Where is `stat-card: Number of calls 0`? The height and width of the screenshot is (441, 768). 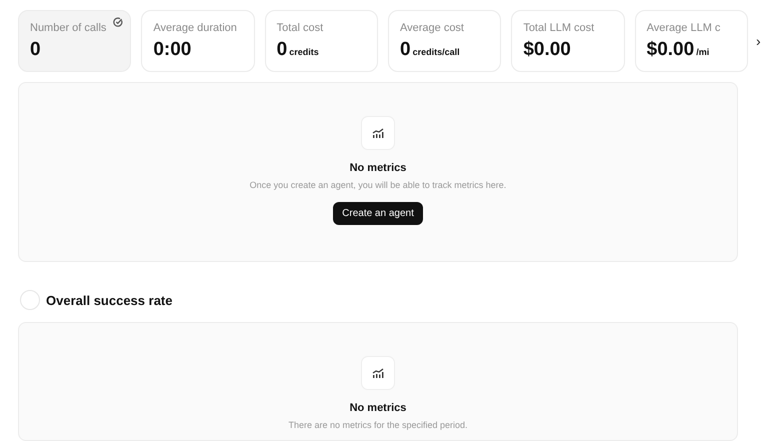
stat-card: Number of calls 0 is located at coordinates (75, 41).